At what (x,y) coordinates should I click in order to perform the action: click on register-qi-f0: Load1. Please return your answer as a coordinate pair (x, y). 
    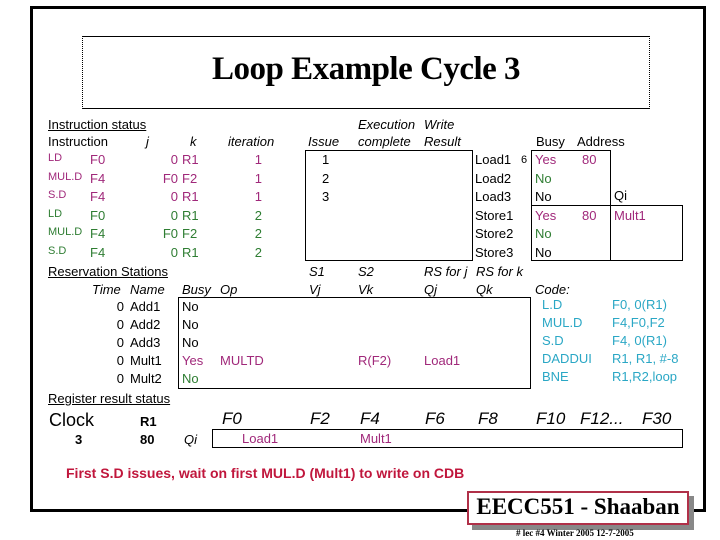
    Looking at the image, I should click on (260, 438).